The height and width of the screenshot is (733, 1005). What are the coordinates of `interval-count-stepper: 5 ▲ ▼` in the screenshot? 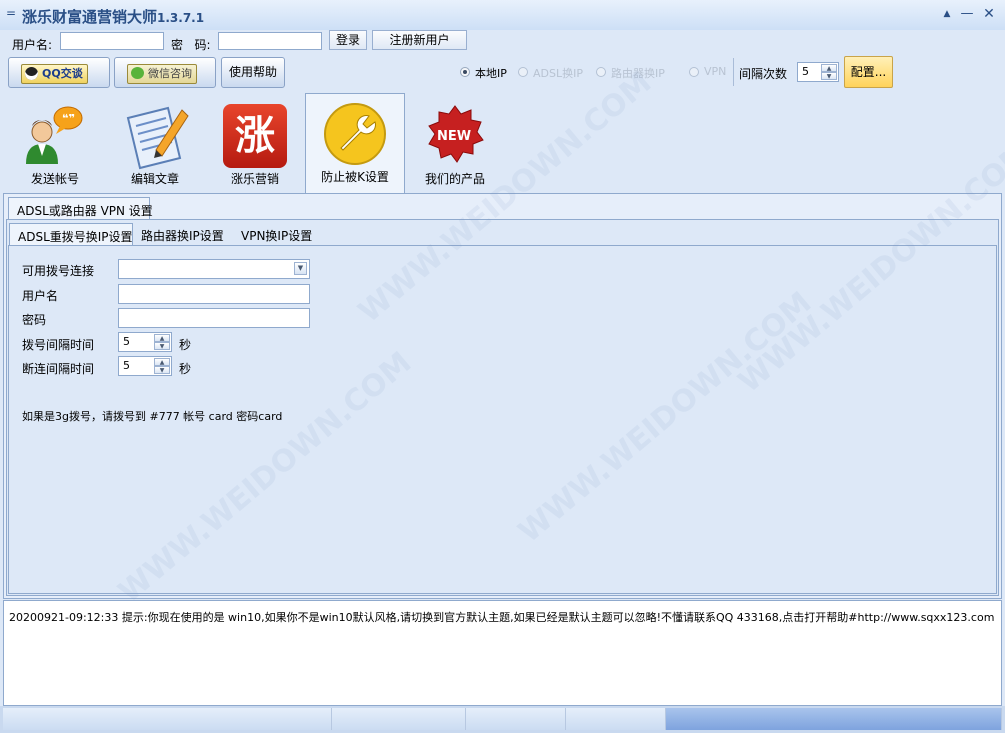 It's located at (818, 72).